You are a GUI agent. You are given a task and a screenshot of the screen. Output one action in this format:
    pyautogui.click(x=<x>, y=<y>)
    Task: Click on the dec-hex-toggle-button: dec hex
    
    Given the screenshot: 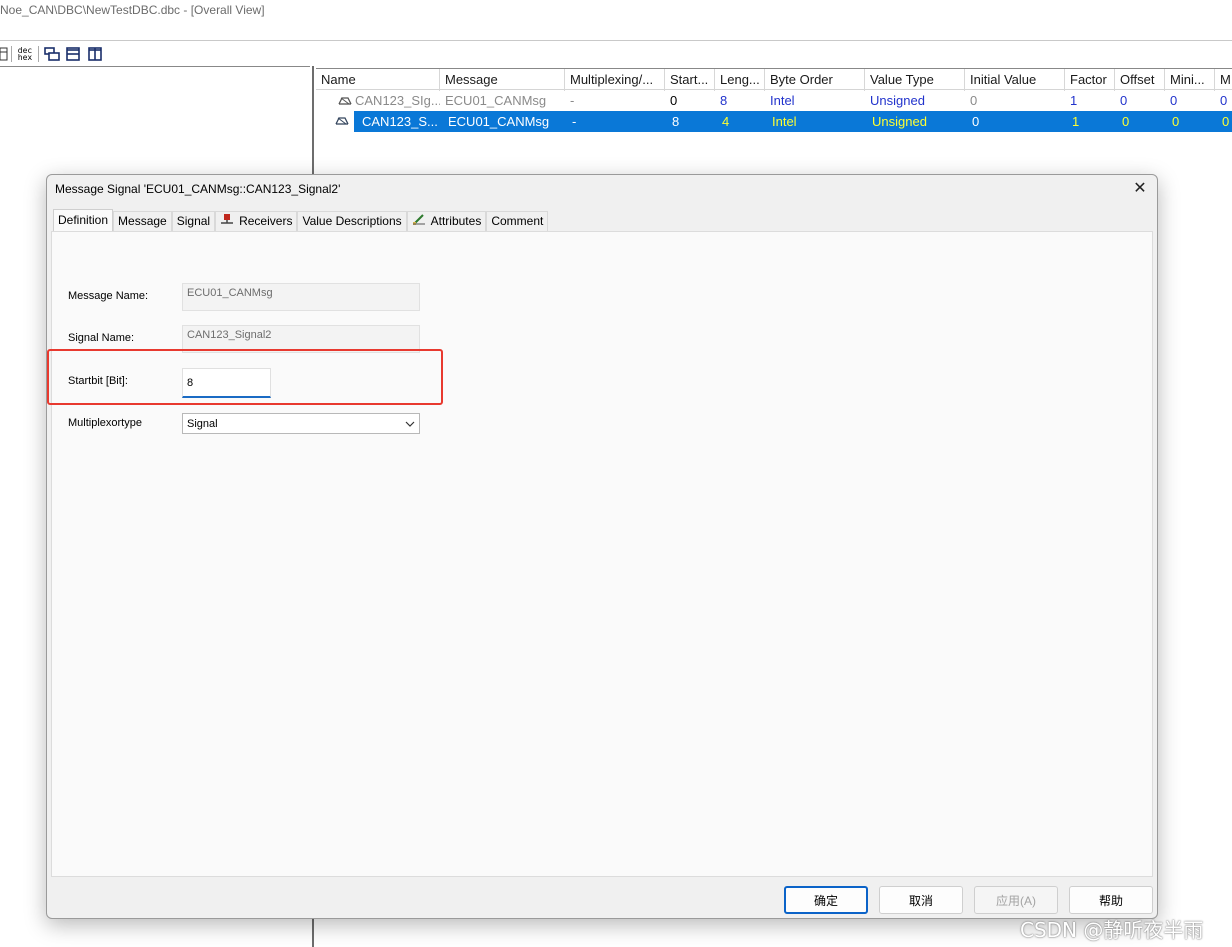 What is the action you would take?
    pyautogui.click(x=25, y=54)
    